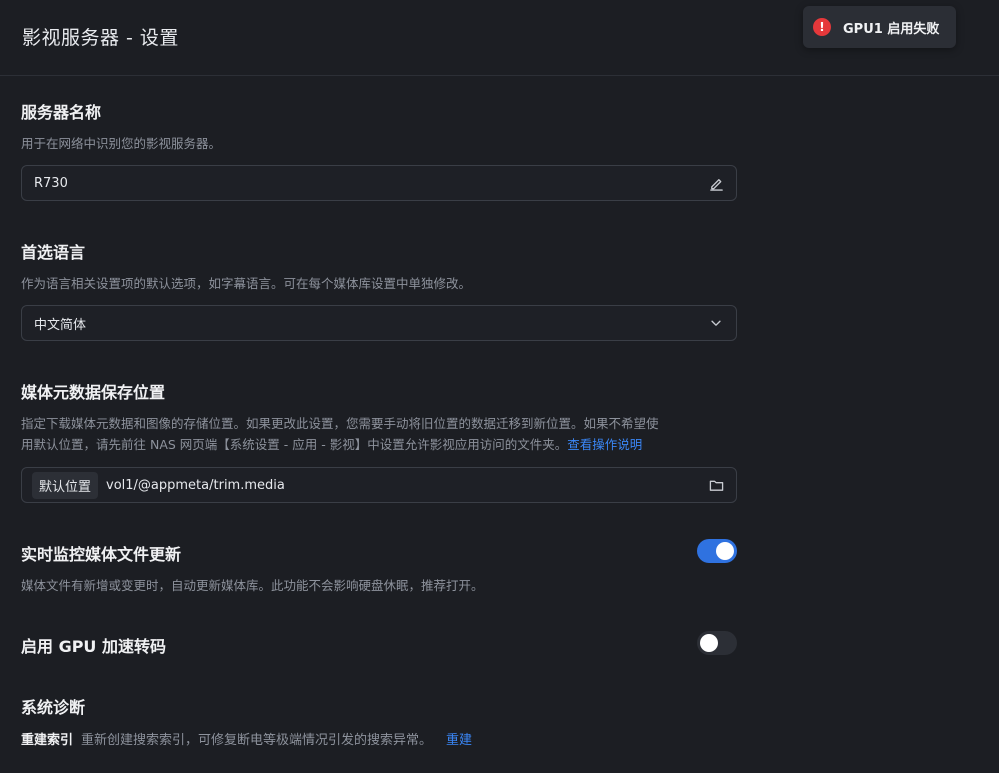  Describe the element at coordinates (53, 707) in the screenshot. I see `diagnostics-title: 系统诊断` at that location.